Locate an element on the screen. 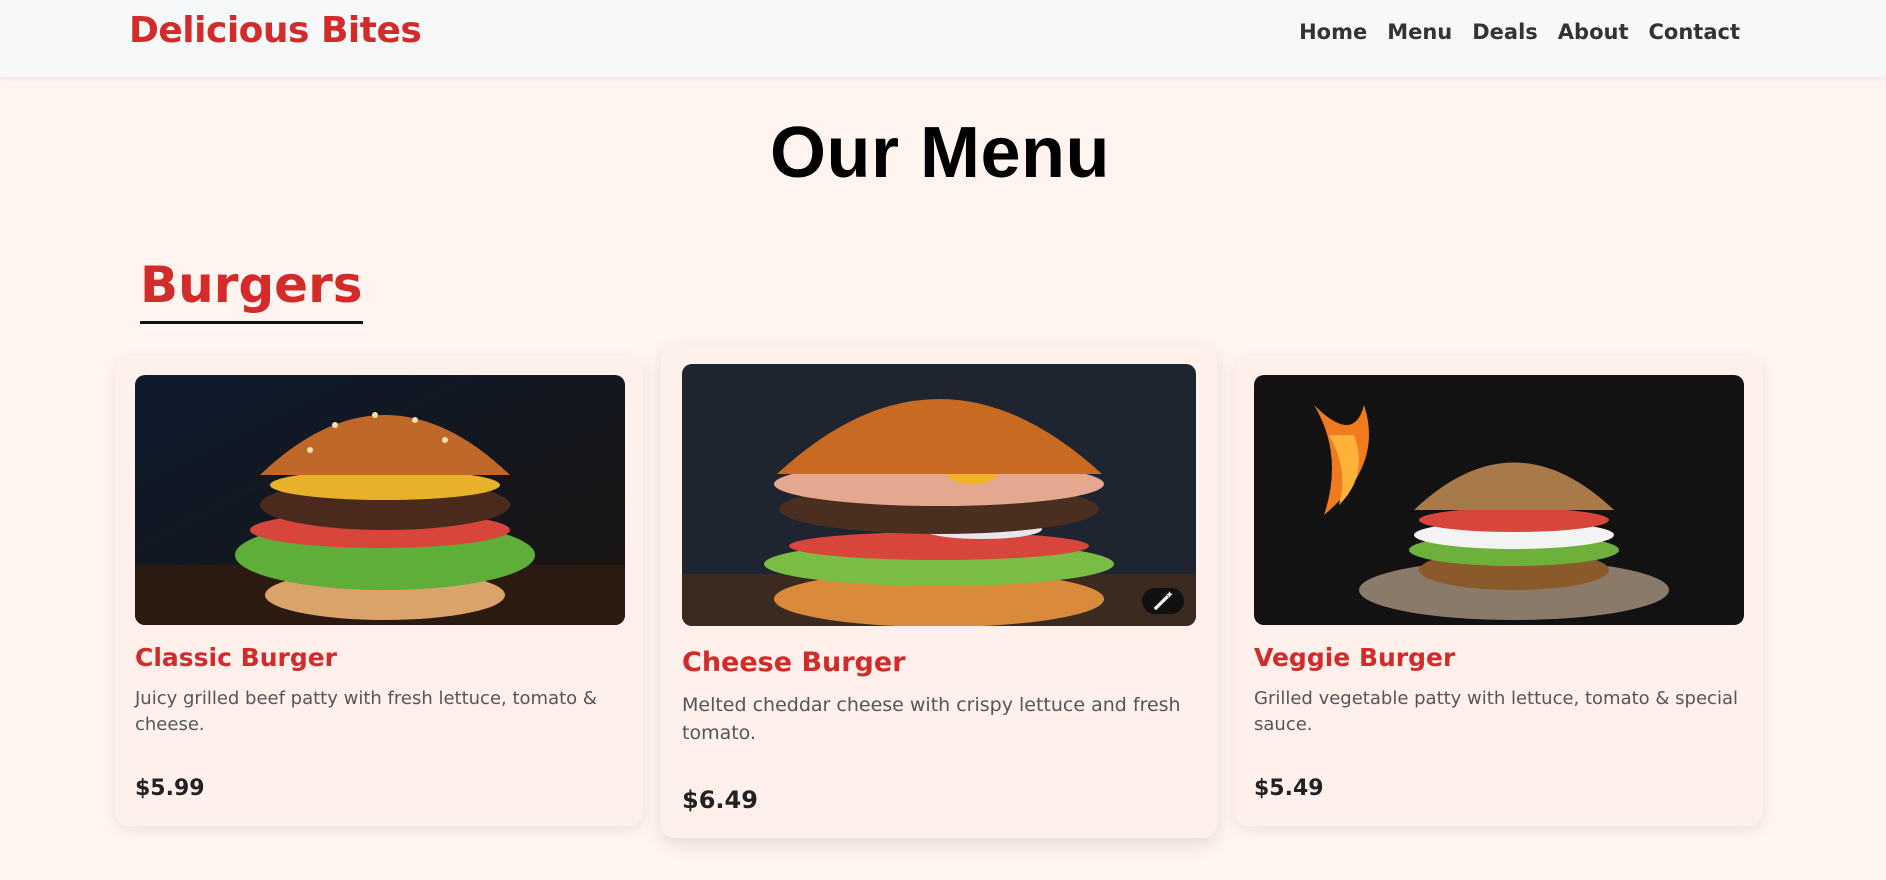 The image size is (1886, 880). section-title: Burgers is located at coordinates (251, 288).